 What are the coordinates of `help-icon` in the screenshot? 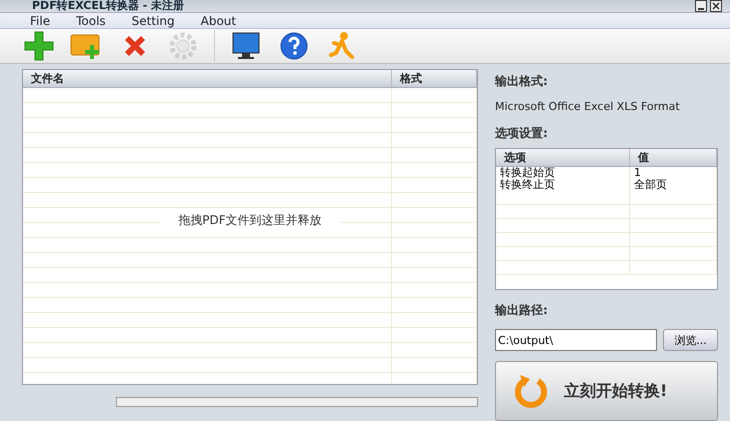 It's located at (294, 46).